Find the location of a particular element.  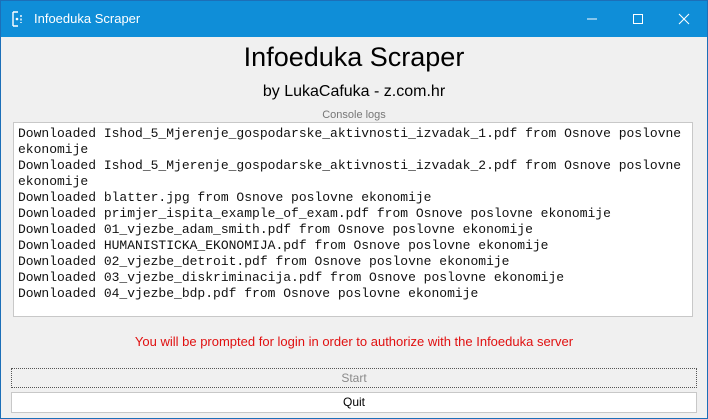

console-label: Console logs is located at coordinates (354, 115).